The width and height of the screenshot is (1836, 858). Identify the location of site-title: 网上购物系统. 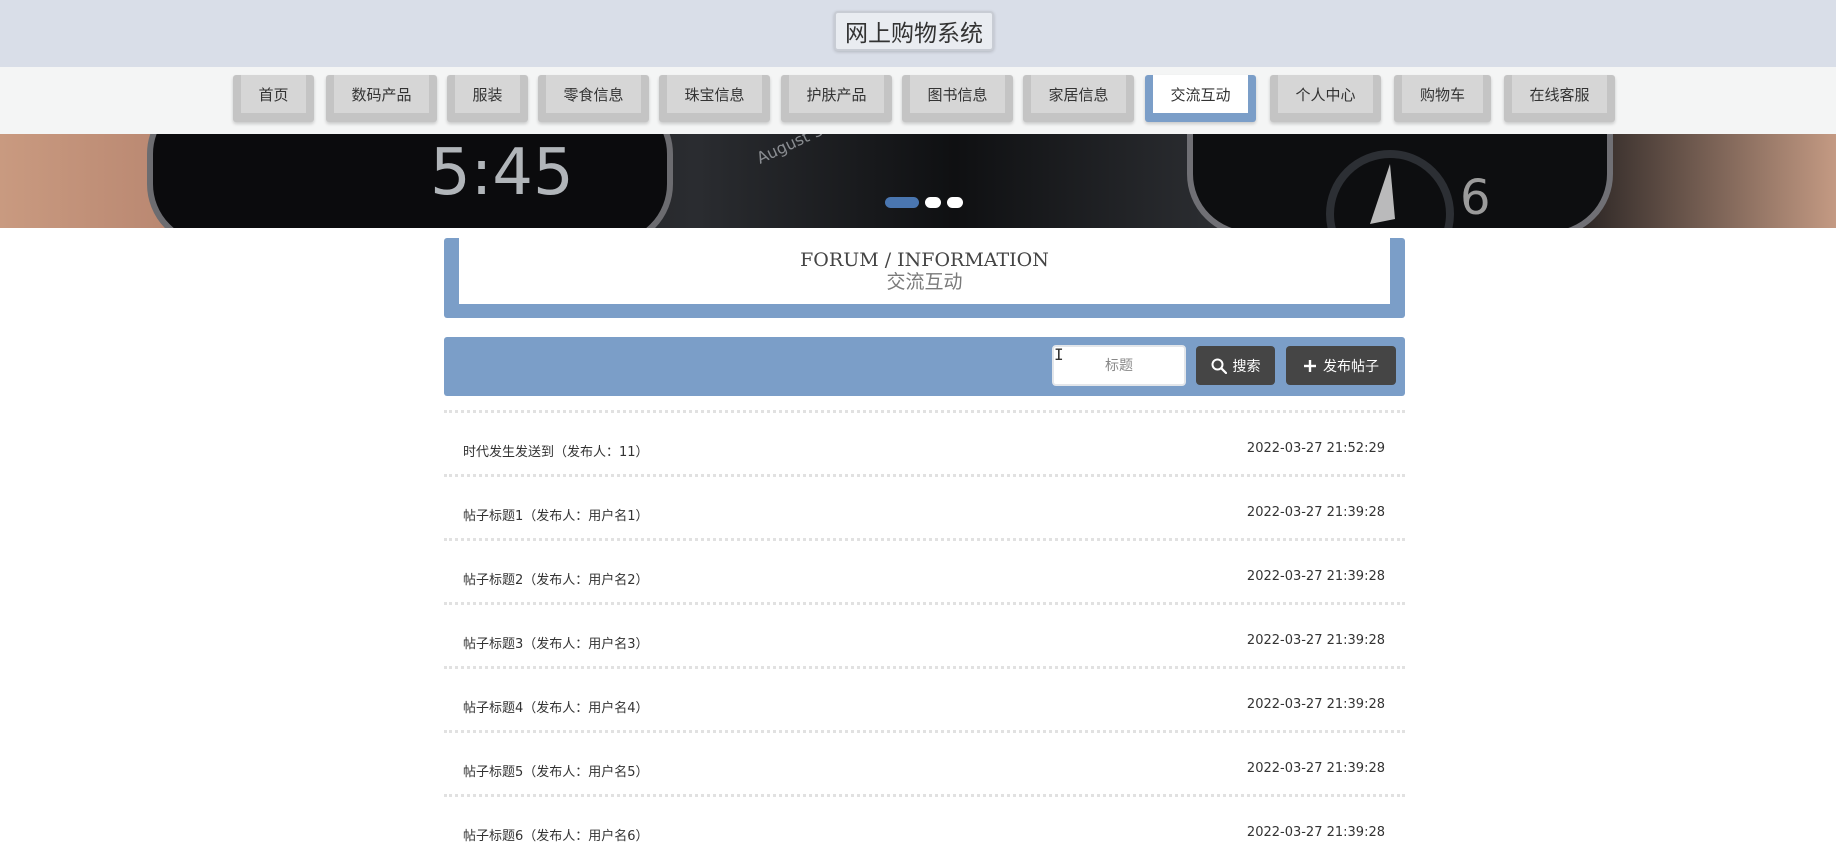
(914, 31).